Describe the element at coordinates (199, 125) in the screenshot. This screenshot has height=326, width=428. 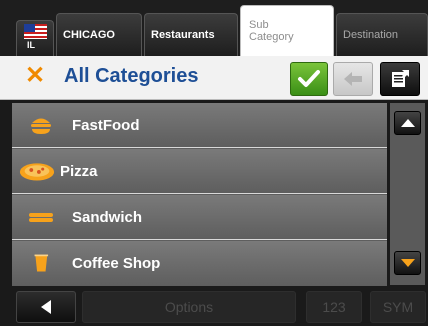
I see `list-item-fastfood: FastFood` at that location.